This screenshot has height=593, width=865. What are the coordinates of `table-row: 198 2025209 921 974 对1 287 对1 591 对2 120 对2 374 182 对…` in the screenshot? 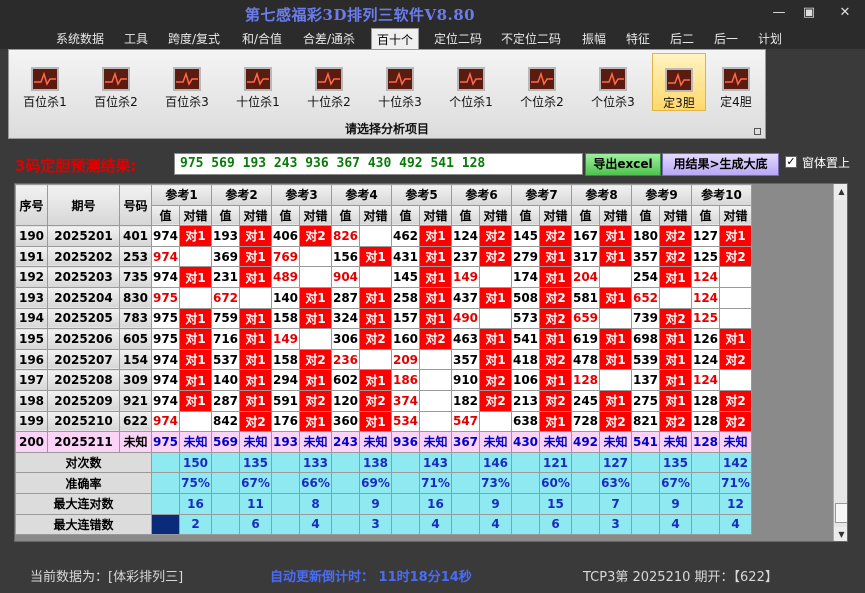 It's located at (383, 400).